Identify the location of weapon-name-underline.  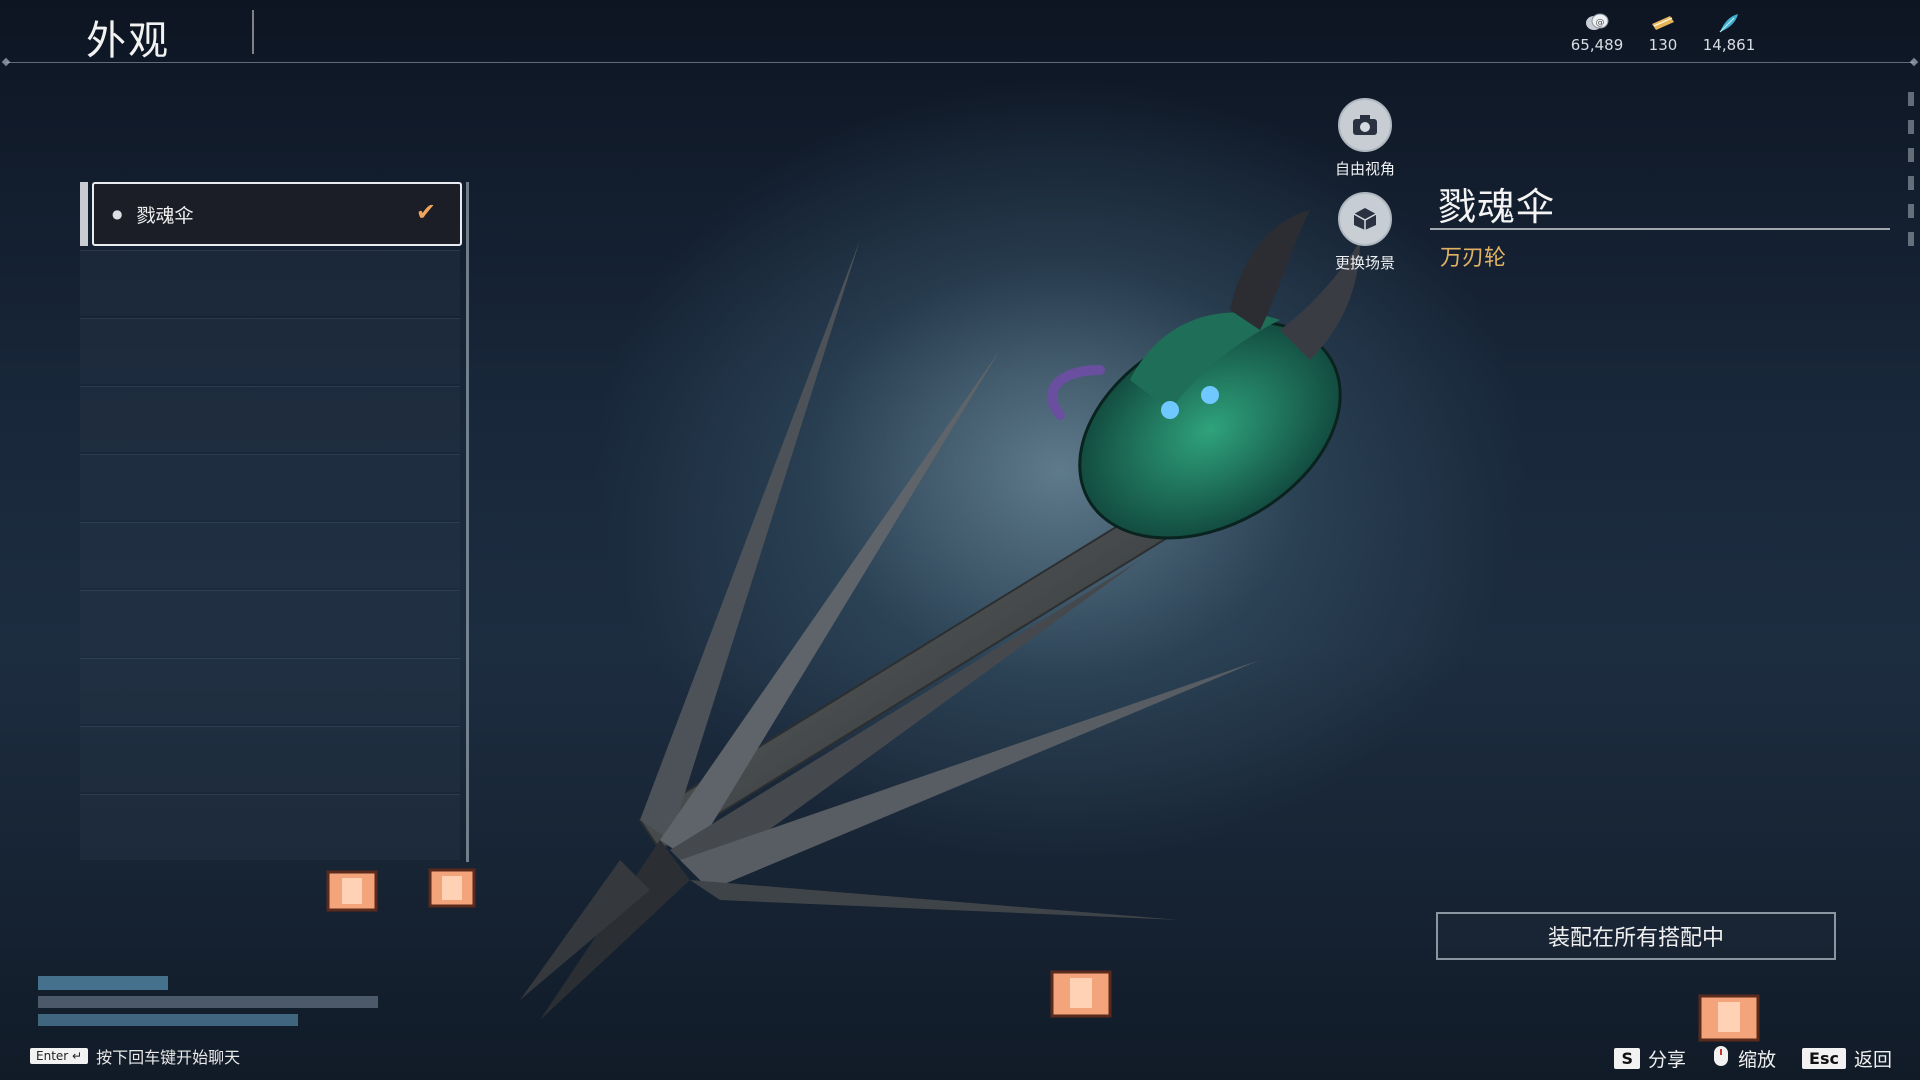
(1660, 229).